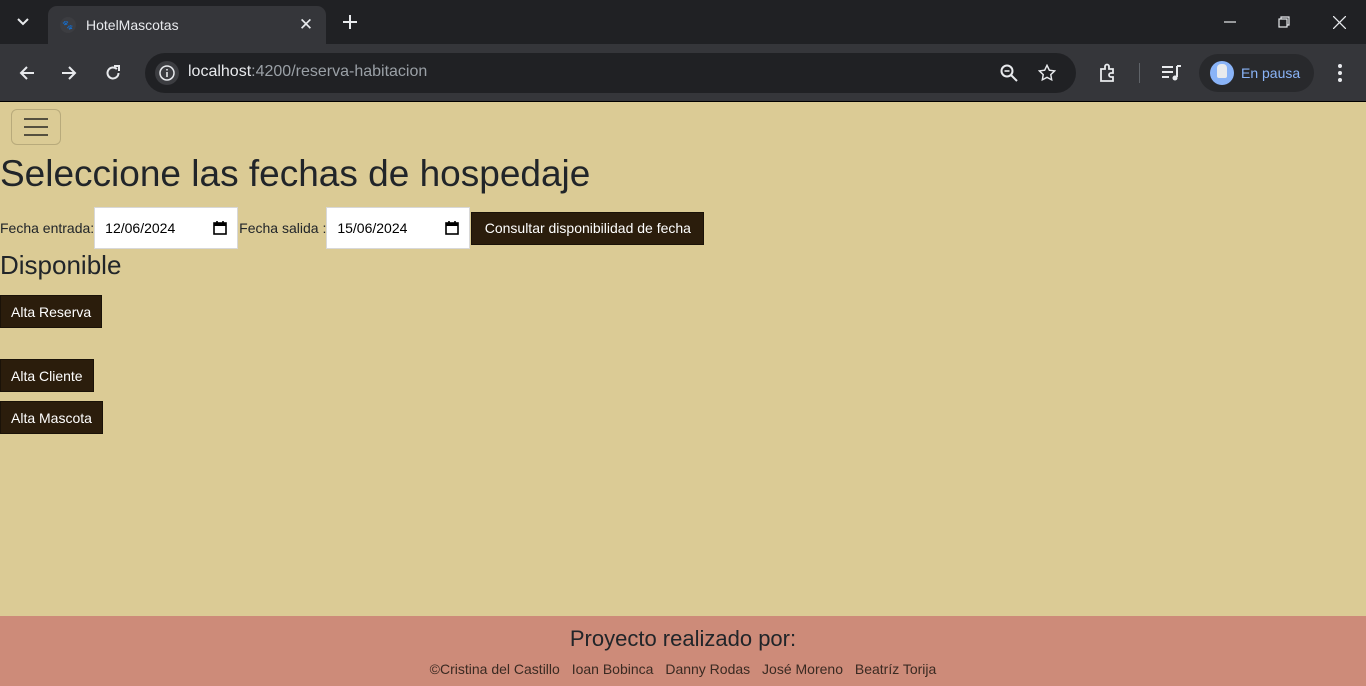 The image size is (1366, 686). I want to click on reload-button, so click(113, 73).